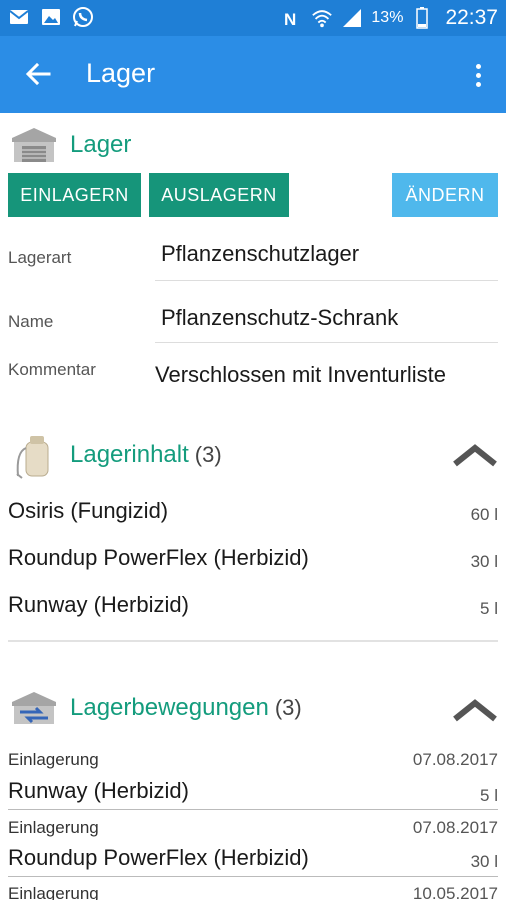  What do you see at coordinates (422, 18) in the screenshot?
I see `battery-icon` at bounding box center [422, 18].